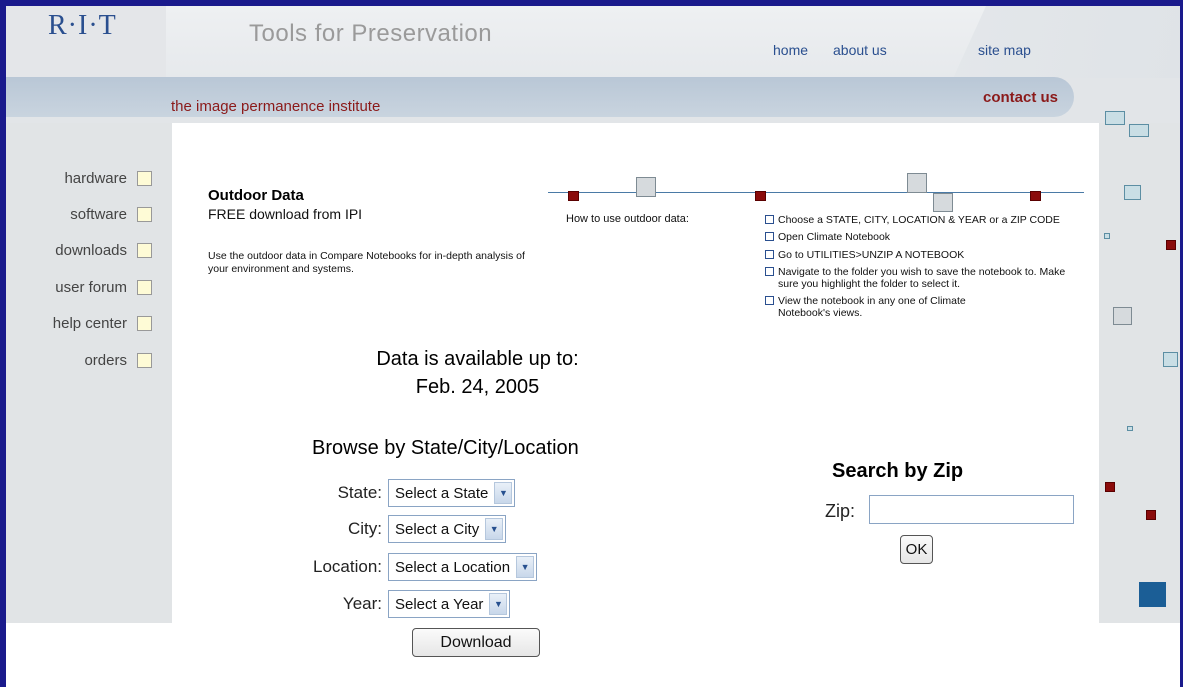 The width and height of the screenshot is (1183, 687). I want to click on city-row: City: Select a City ▼, so click(412, 529).